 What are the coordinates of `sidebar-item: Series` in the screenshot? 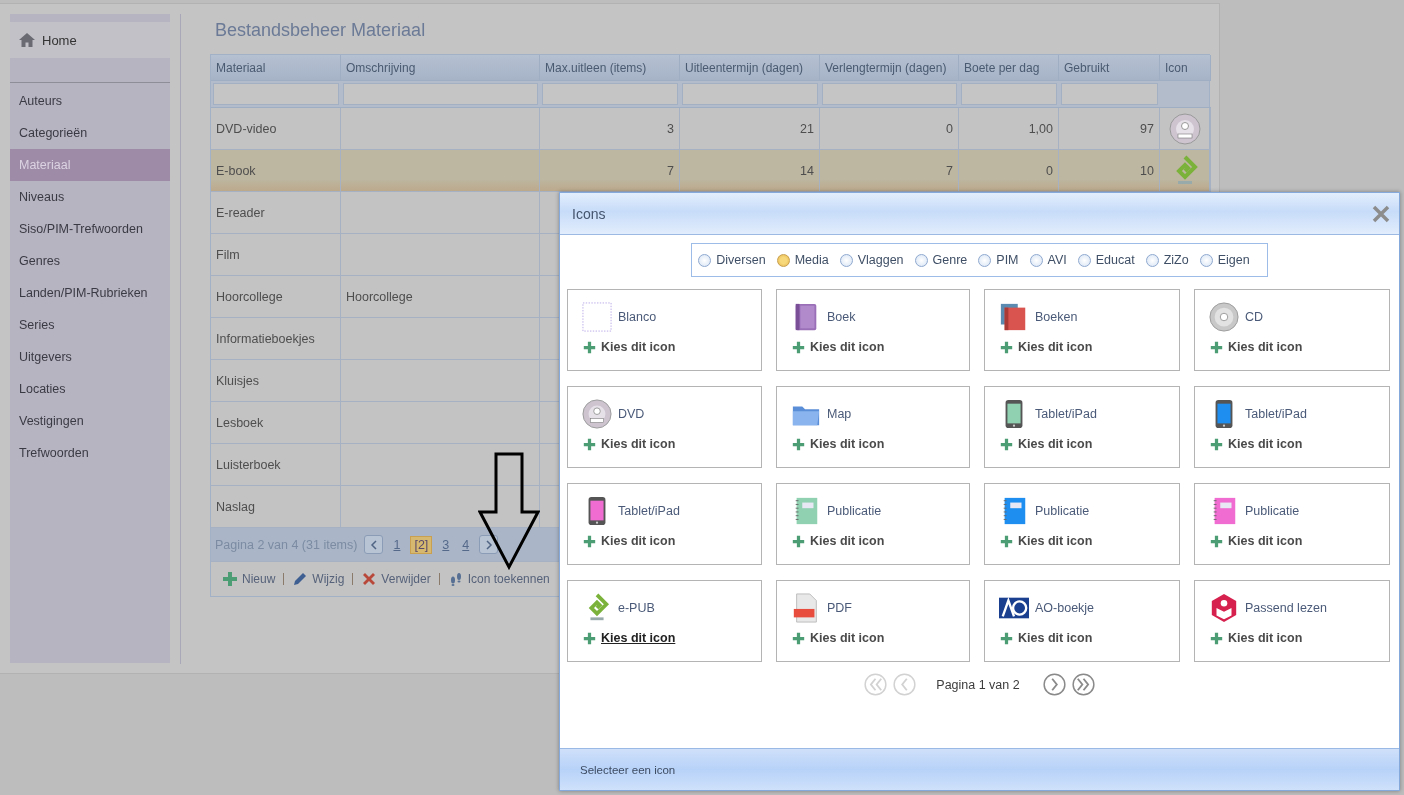 It's located at (90, 325).